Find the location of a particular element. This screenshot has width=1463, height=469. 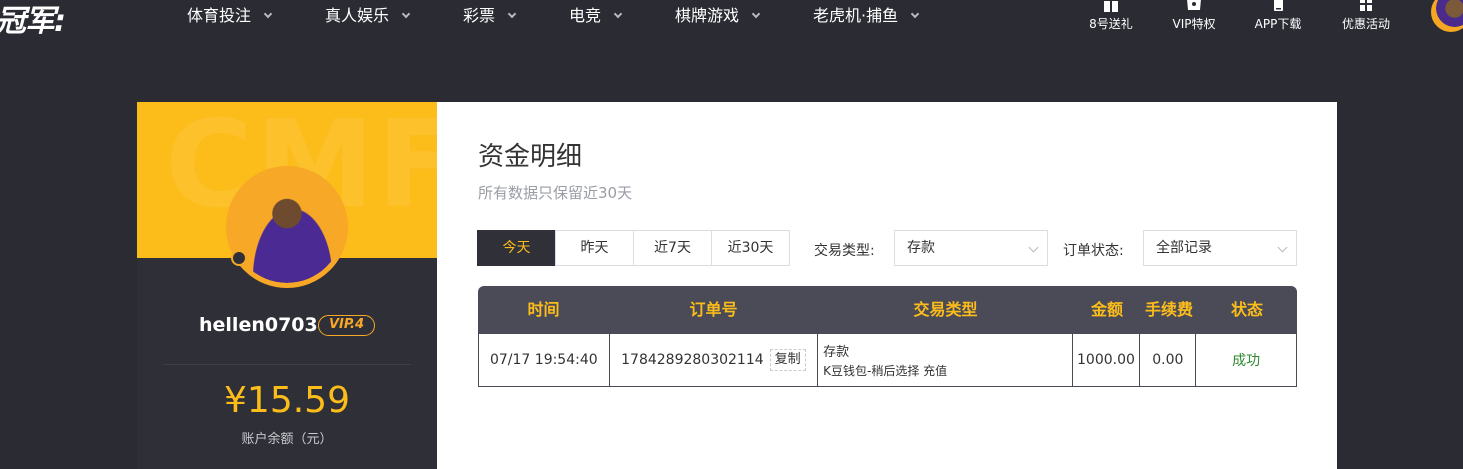

vip-link: VIP特权 is located at coordinates (1194, 16).